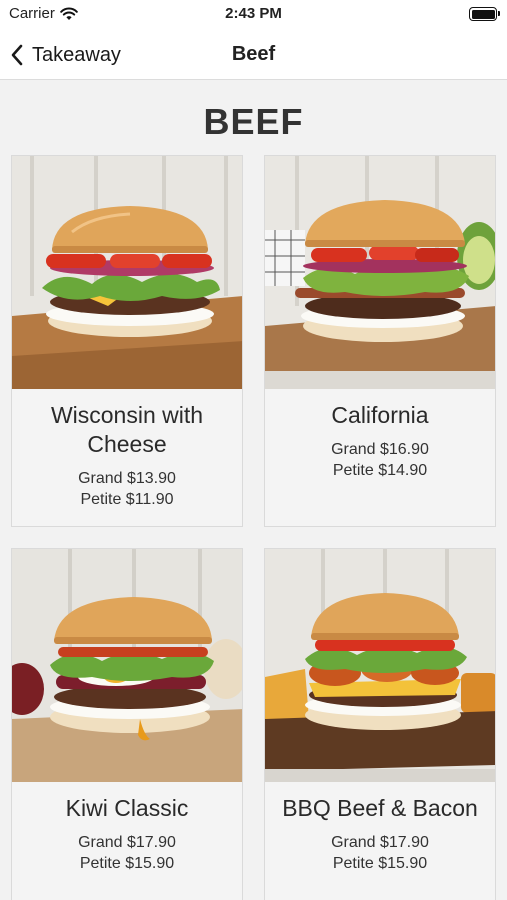  Describe the element at coordinates (127, 478) in the screenshot. I see `item-price-grand: Grand $13.90` at that location.